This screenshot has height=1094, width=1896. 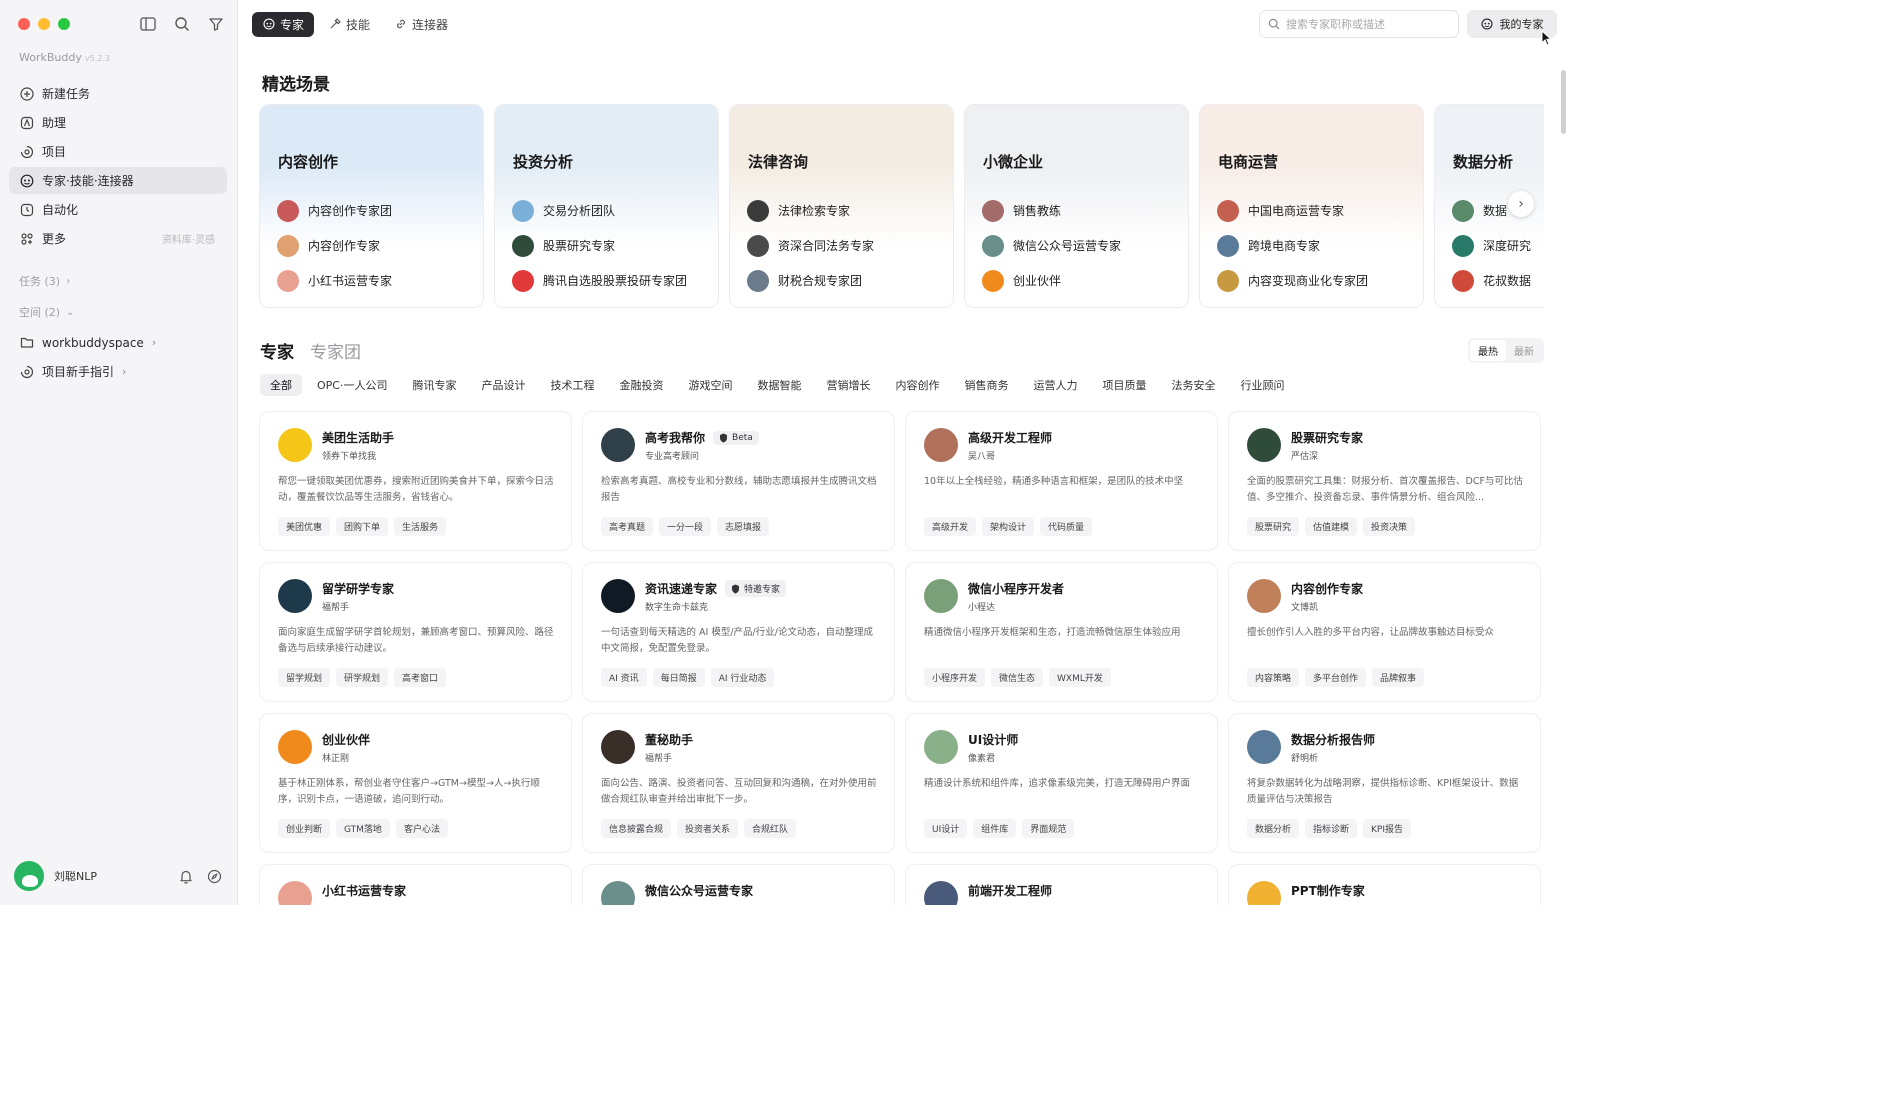 What do you see at coordinates (296, 85) in the screenshot?
I see `featured-title: 精选场景` at bounding box center [296, 85].